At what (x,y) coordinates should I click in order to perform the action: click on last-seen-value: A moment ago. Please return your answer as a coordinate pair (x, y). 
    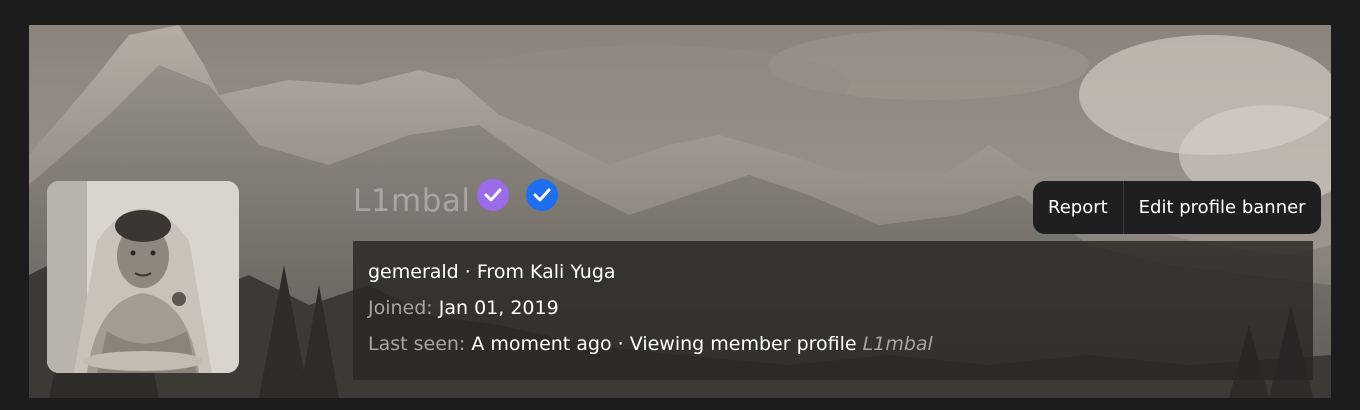
    Looking at the image, I should click on (541, 344).